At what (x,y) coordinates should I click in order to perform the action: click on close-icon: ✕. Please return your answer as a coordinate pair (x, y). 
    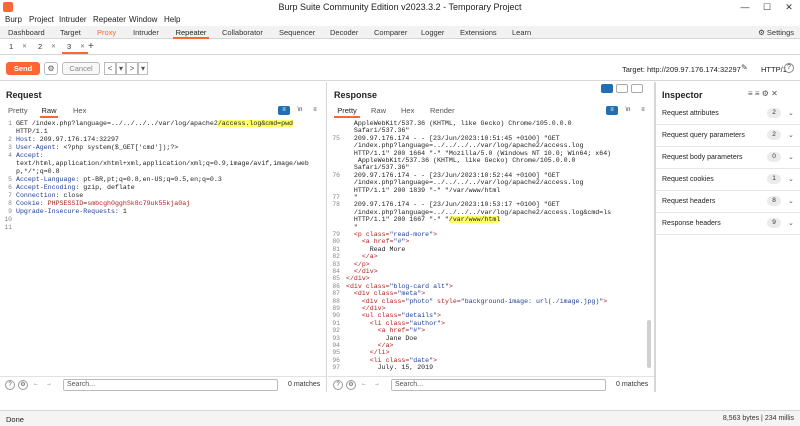
    Looking at the image, I should click on (789, 7).